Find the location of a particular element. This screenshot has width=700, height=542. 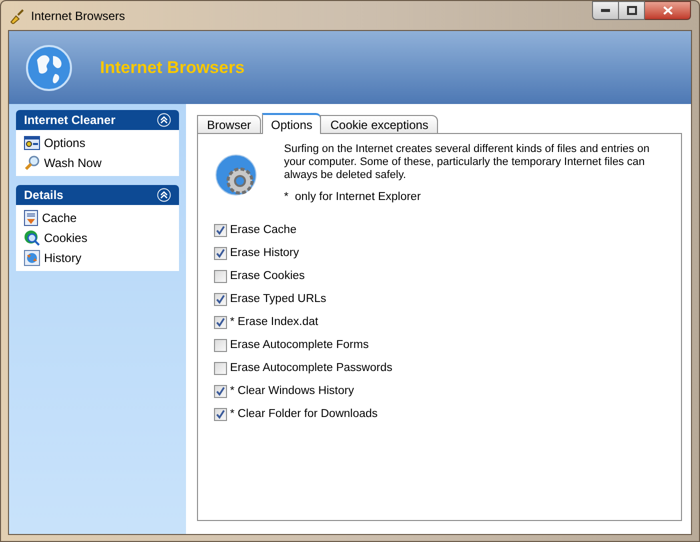

sidebar-link: Wash Now is located at coordinates (73, 163).